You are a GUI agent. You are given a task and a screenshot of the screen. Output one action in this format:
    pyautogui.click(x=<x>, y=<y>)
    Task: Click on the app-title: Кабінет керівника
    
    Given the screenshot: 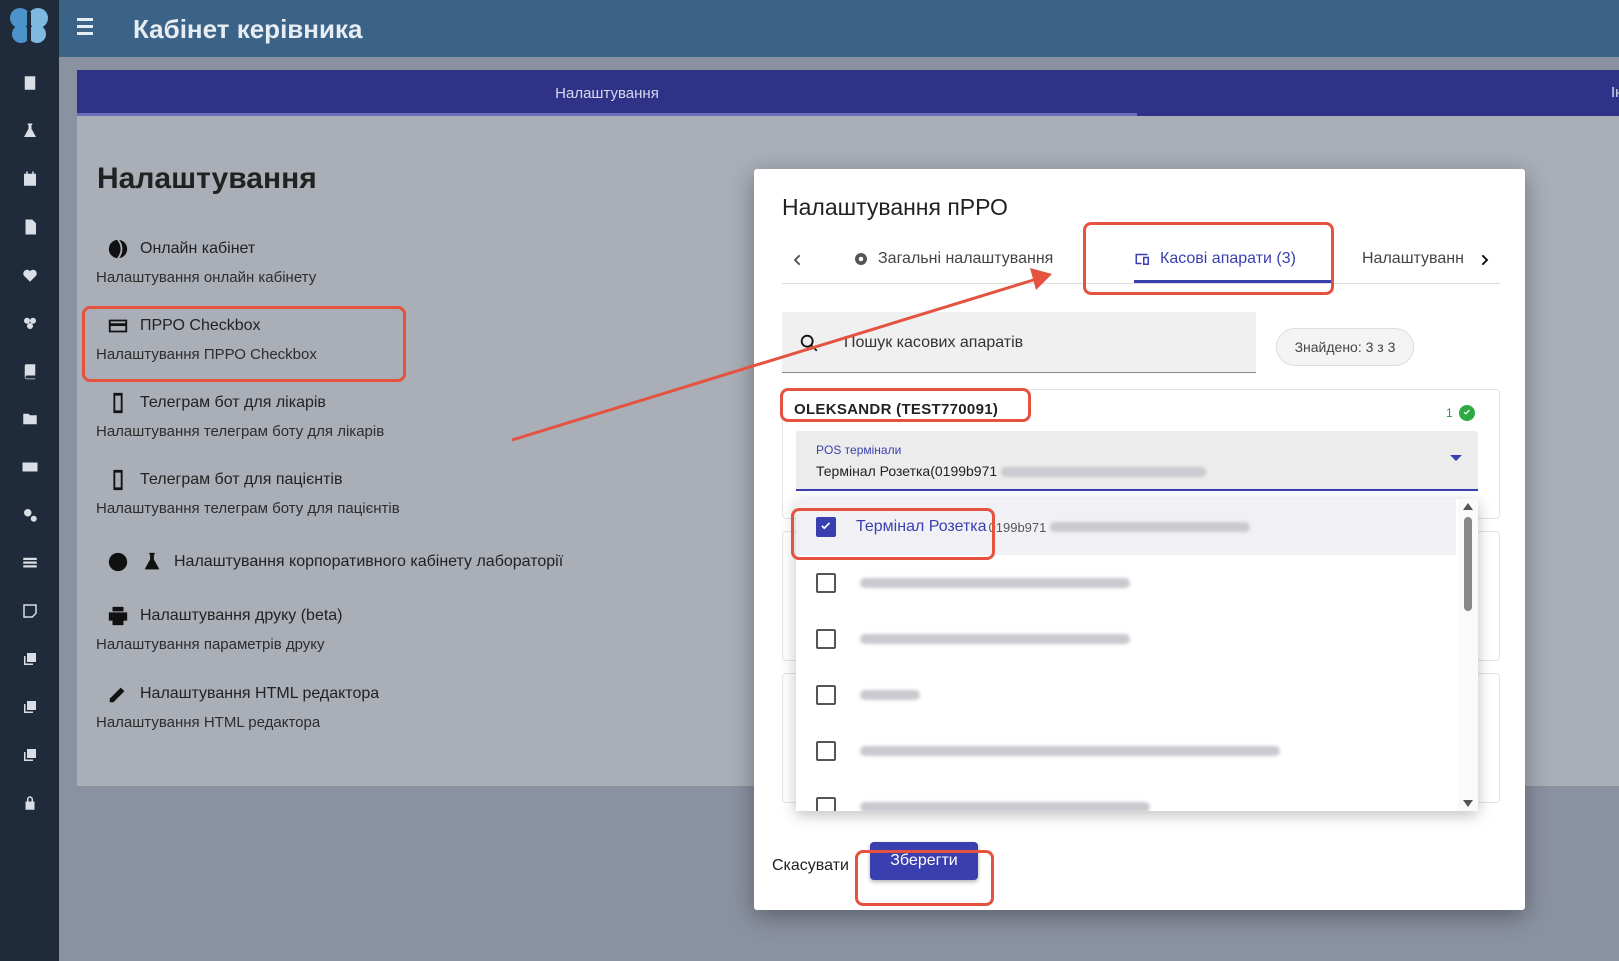 What is the action you would take?
    pyautogui.click(x=248, y=29)
    